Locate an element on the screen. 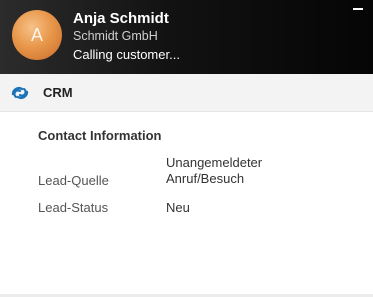 The image size is (373, 297). lead-source-value-line2: Anruf/Besuch is located at coordinates (205, 178).